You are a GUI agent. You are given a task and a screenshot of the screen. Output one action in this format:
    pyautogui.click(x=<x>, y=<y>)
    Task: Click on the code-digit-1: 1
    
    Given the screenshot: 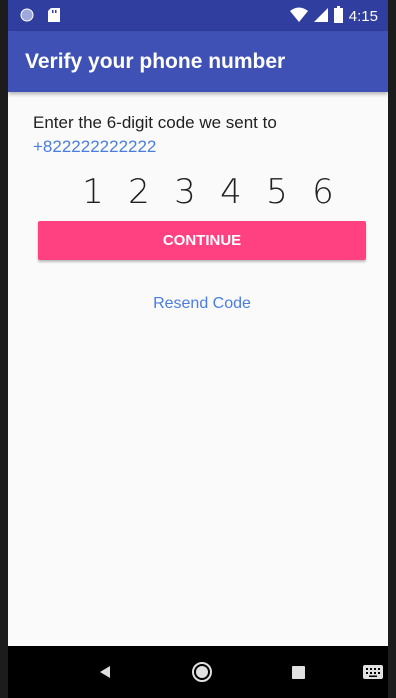 What is the action you would take?
    pyautogui.click(x=93, y=192)
    